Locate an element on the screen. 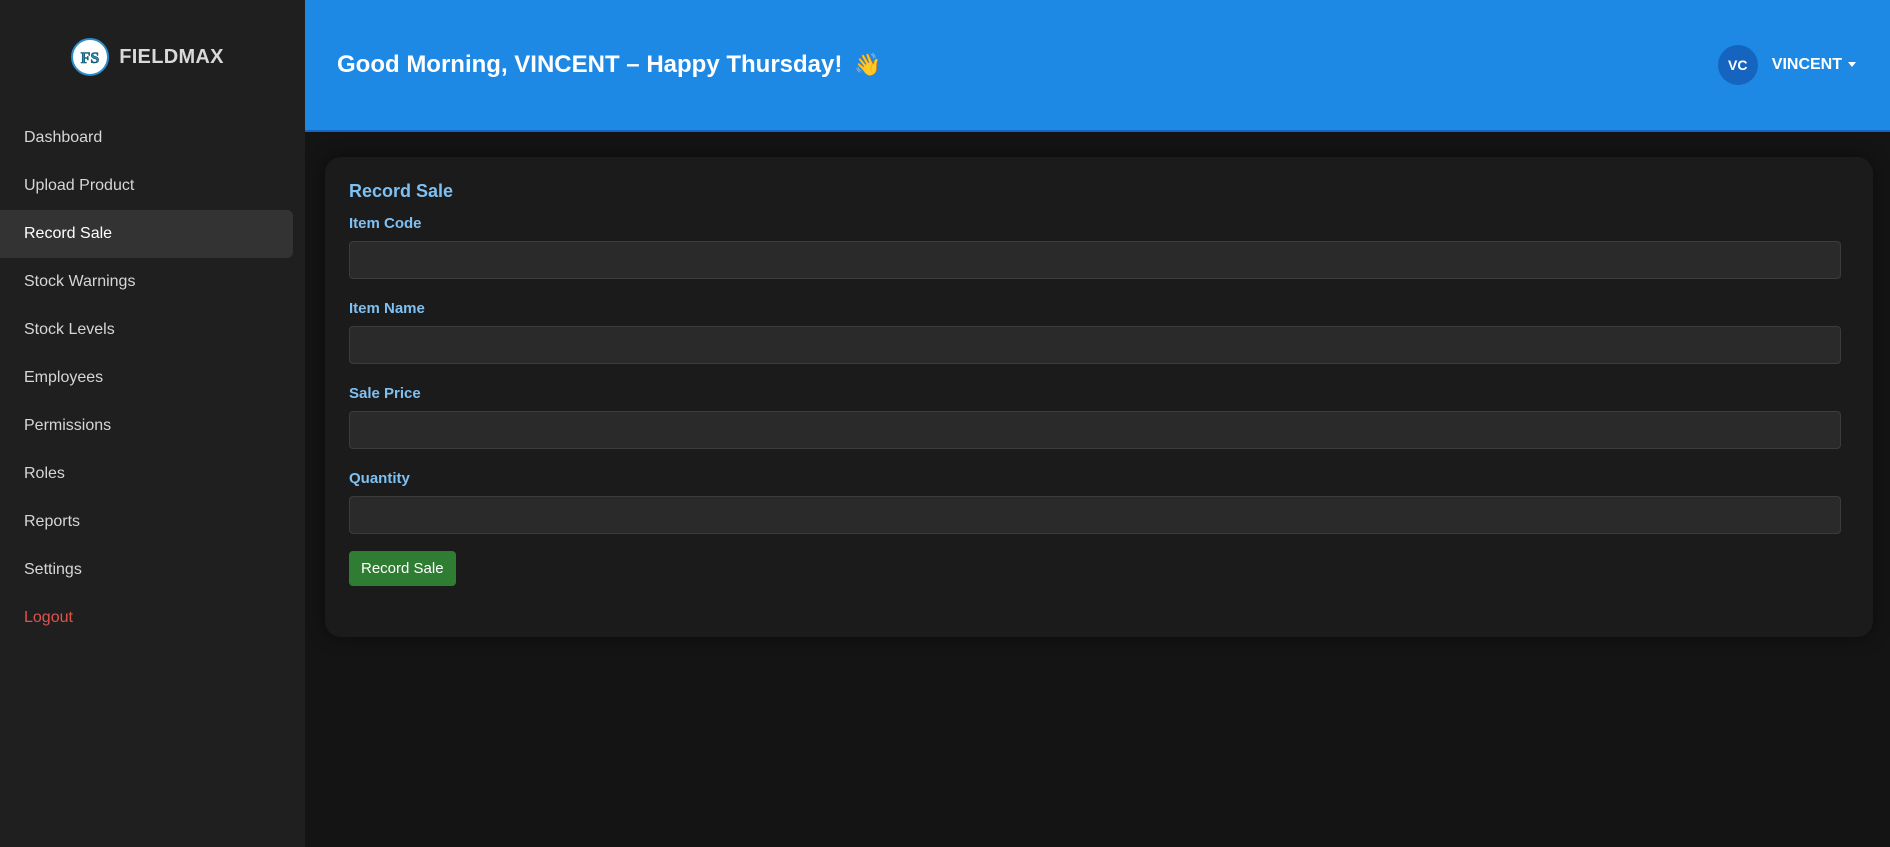  item-name-label: Item Name is located at coordinates (387, 308).